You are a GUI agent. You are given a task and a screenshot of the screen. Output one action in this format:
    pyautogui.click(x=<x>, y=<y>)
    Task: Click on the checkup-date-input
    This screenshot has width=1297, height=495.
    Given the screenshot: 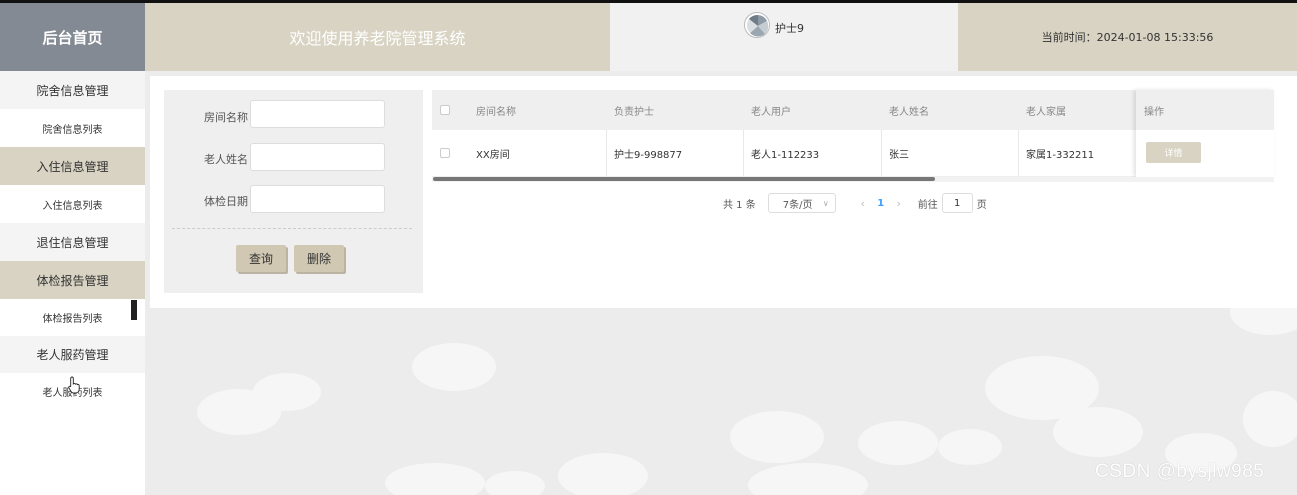 What is the action you would take?
    pyautogui.click(x=317, y=199)
    